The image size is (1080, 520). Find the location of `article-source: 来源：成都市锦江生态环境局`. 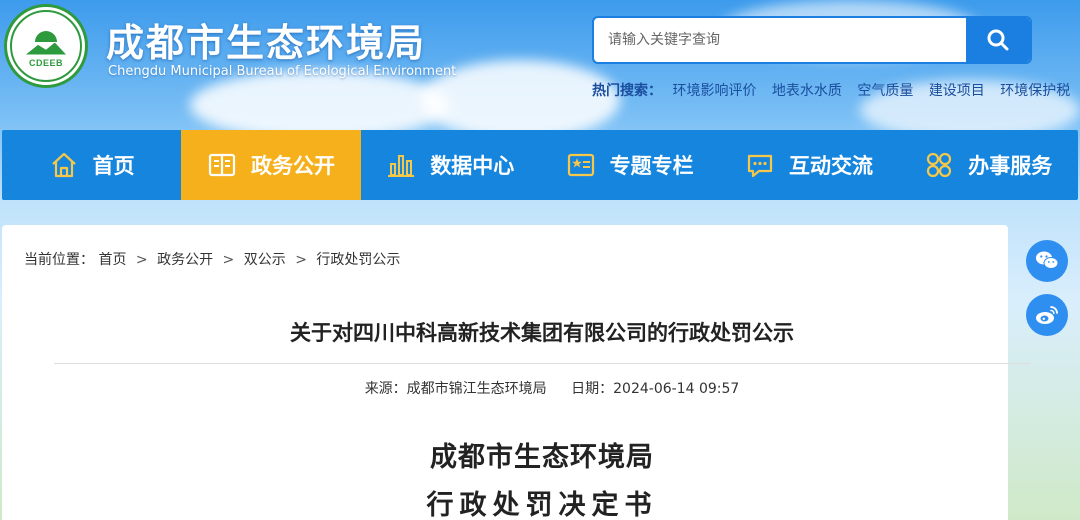

article-source: 来源：成都市锦江生态环境局 is located at coordinates (455, 389).